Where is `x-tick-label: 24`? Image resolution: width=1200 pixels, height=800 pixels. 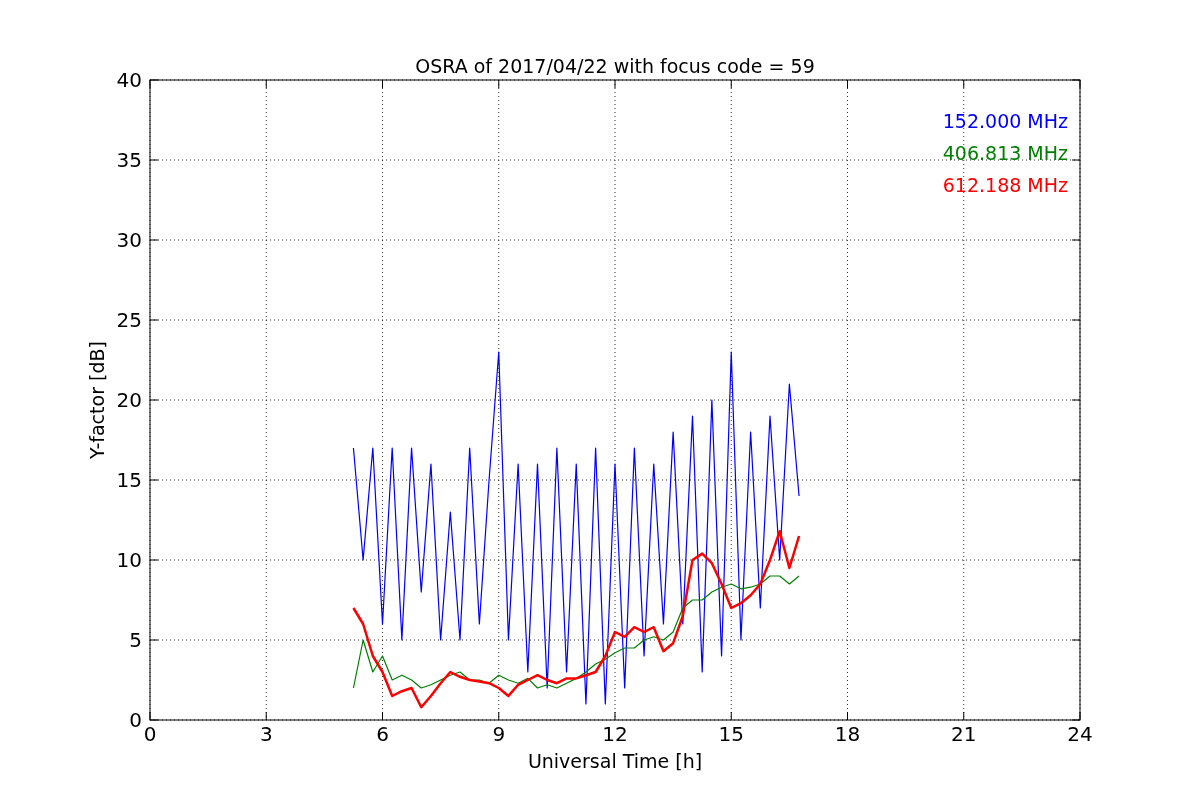 x-tick-label: 24 is located at coordinates (1080, 734).